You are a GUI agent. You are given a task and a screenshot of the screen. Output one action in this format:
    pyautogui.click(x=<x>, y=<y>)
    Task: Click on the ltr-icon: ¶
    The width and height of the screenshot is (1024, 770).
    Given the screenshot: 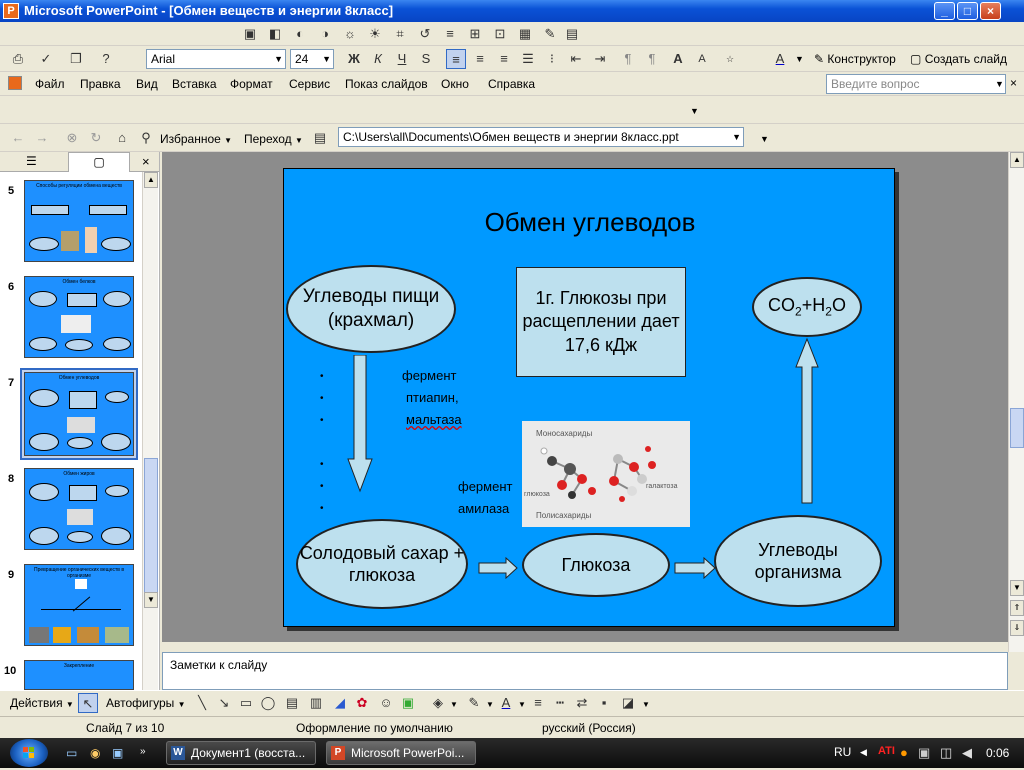 What is the action you would take?
    pyautogui.click(x=628, y=59)
    